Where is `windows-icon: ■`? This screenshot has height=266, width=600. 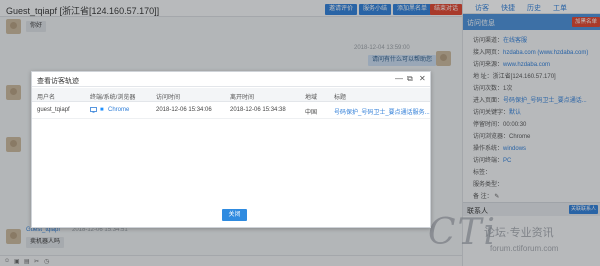
windows-icon: ■ is located at coordinates (102, 110).